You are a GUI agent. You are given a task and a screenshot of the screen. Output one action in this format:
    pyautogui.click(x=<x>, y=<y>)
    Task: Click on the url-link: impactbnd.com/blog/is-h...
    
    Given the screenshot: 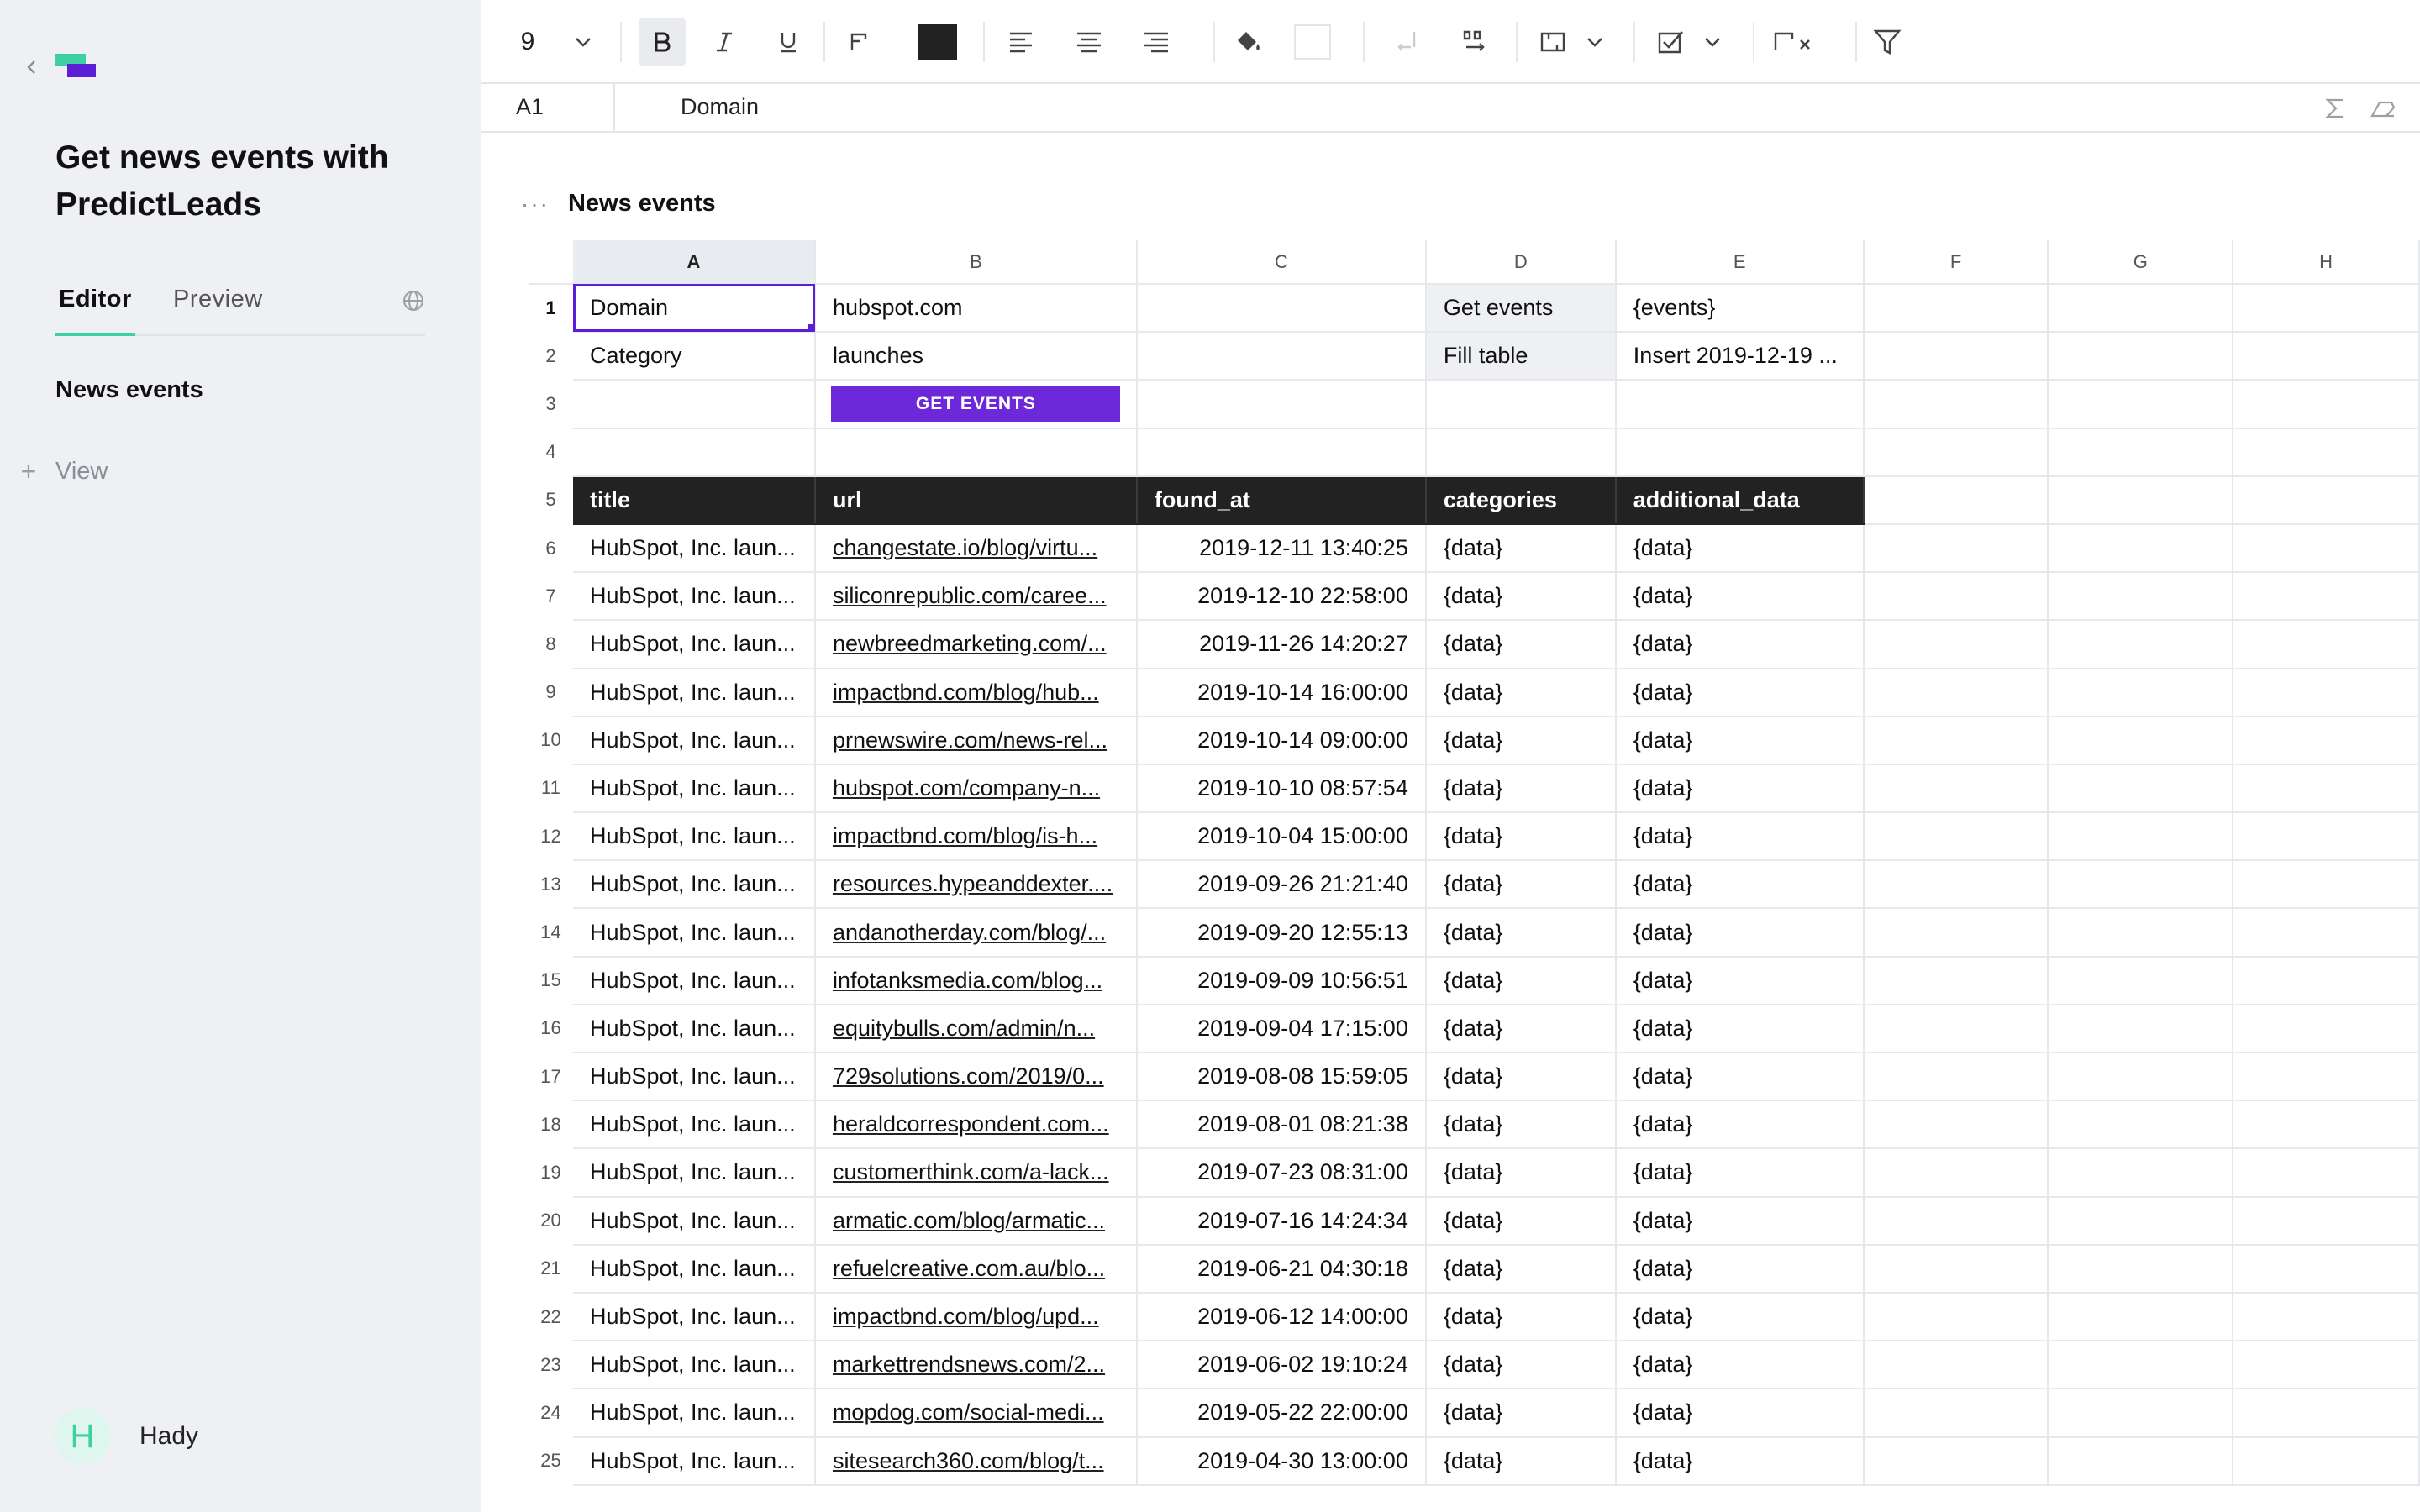 What is the action you would take?
    pyautogui.click(x=965, y=835)
    